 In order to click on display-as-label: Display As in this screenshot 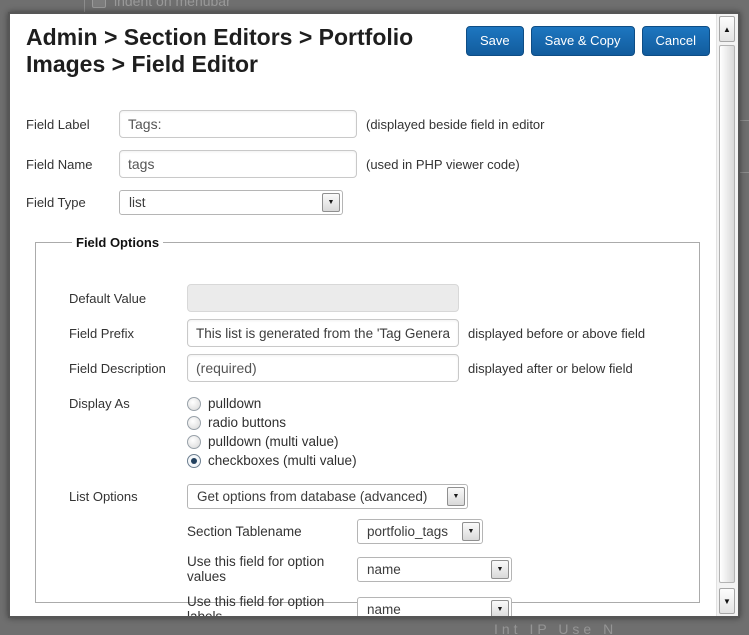, I will do `click(99, 403)`.